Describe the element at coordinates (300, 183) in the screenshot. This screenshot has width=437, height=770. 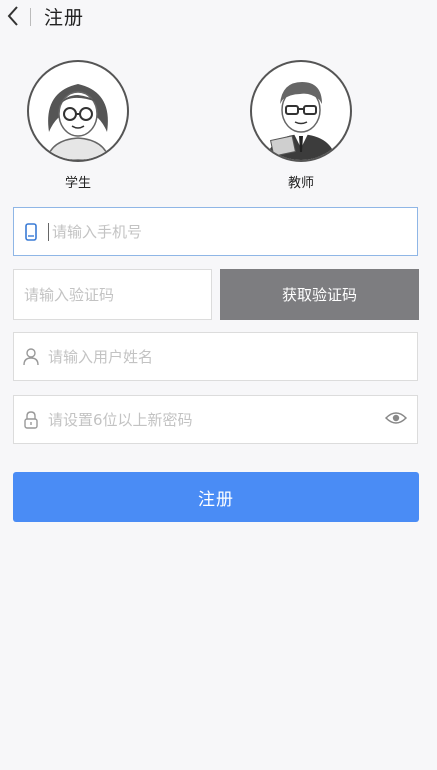
I see `role-teacher-label: 教师` at that location.